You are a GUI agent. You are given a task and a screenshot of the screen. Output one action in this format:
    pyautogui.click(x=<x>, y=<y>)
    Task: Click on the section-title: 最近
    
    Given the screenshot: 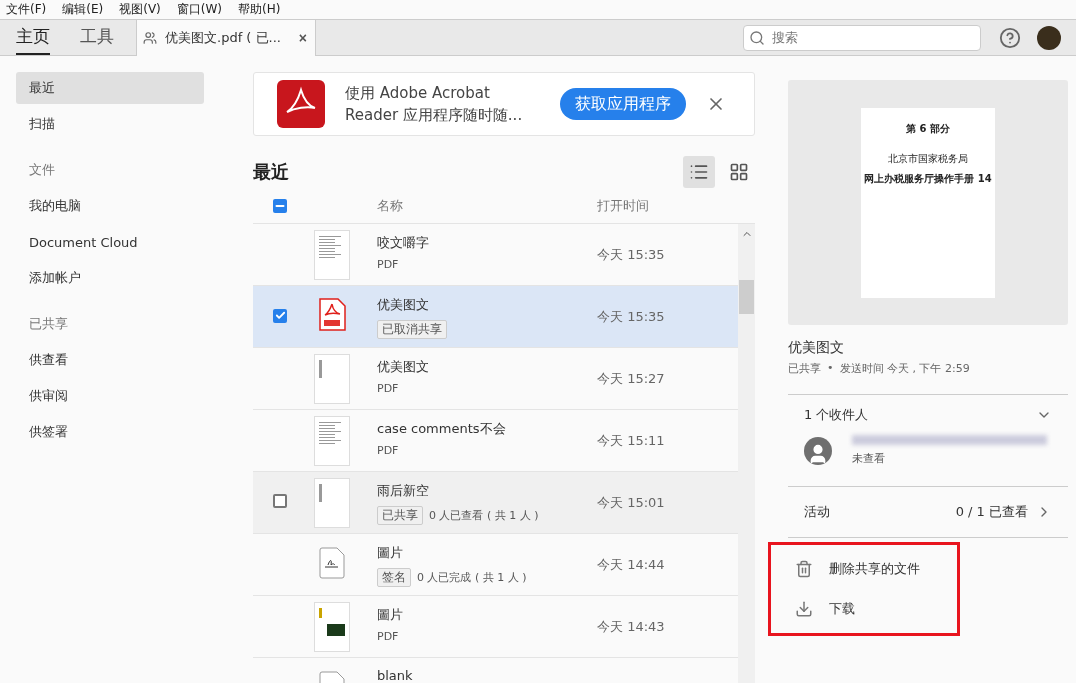 What is the action you would take?
    pyautogui.click(x=271, y=172)
    